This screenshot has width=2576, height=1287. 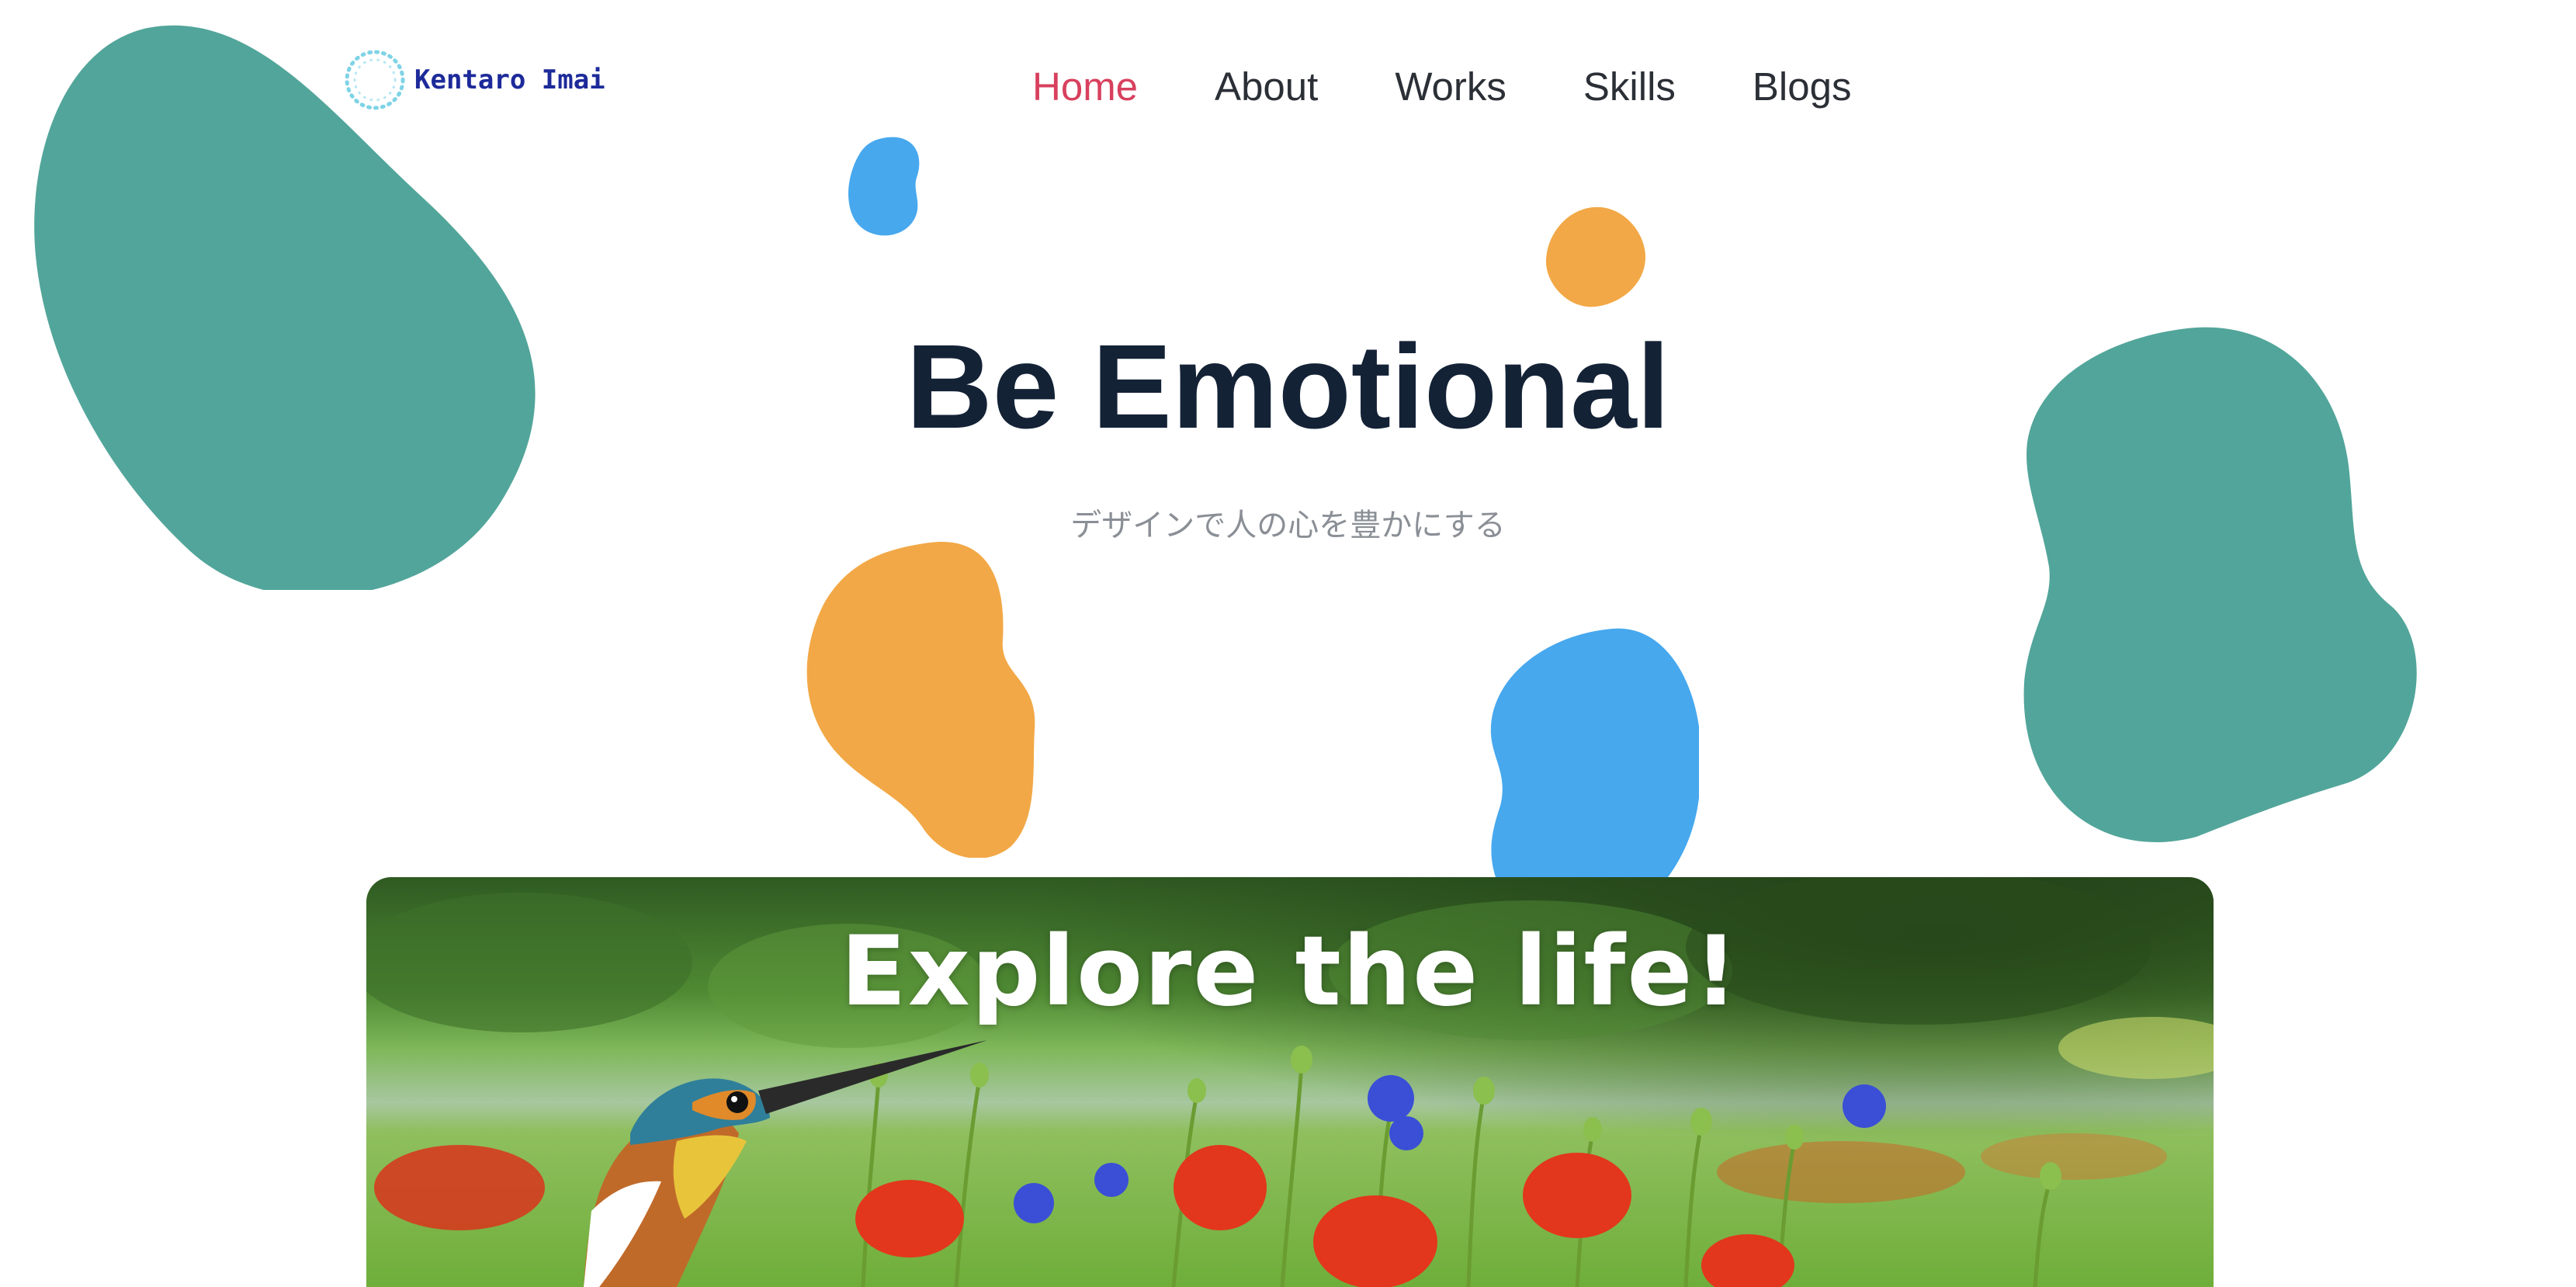 I want to click on orange-blob-small, so click(x=1595, y=256).